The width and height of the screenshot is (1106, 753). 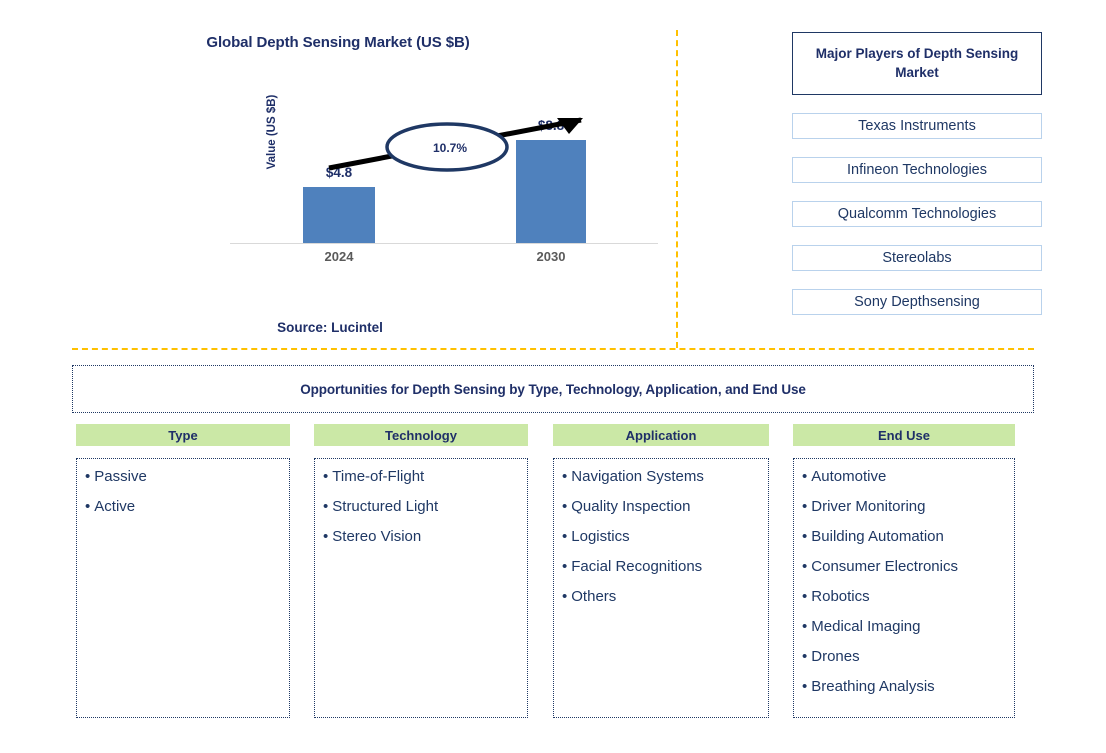 I want to click on list-item-label: Facial Recognitions, so click(x=637, y=566).